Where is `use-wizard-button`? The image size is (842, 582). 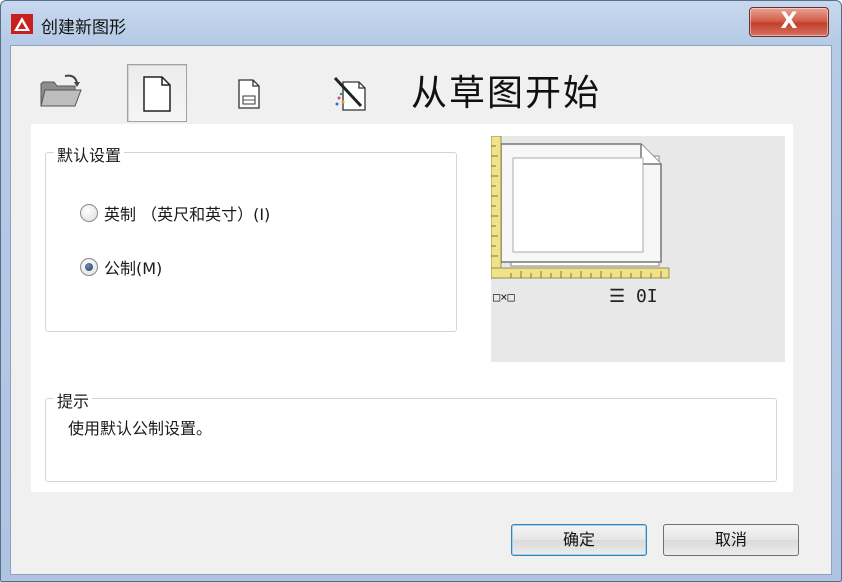 use-wizard-button is located at coordinates (347, 93).